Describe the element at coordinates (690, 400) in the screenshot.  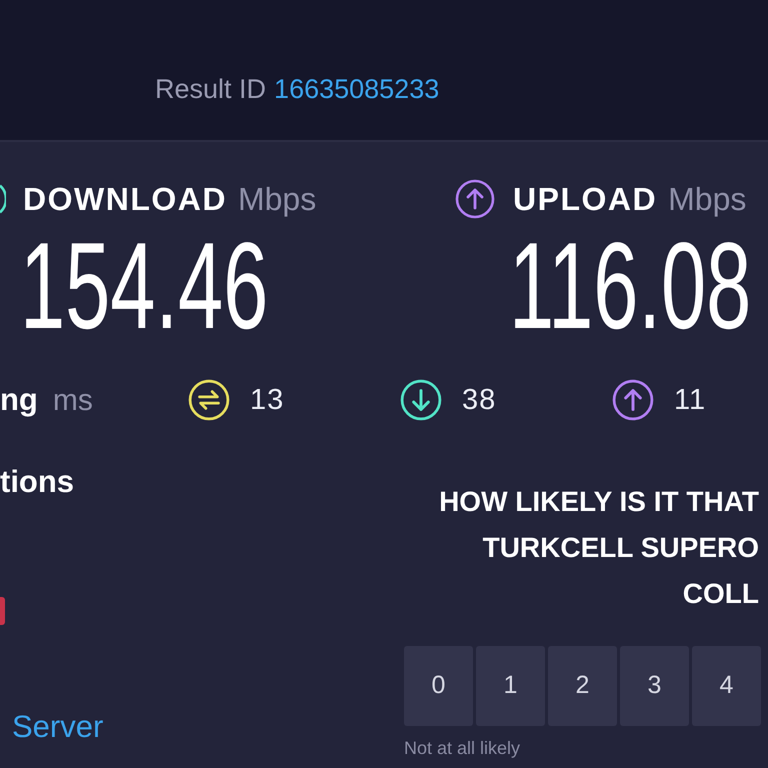
I see `latency-value: 11` at that location.